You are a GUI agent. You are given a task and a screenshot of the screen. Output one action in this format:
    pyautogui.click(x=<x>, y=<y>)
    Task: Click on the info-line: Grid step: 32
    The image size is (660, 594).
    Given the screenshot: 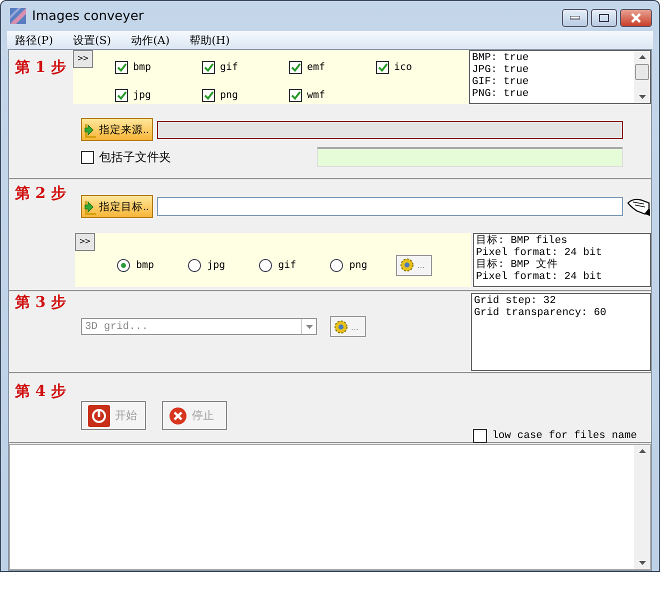 What is the action you would take?
    pyautogui.click(x=515, y=301)
    